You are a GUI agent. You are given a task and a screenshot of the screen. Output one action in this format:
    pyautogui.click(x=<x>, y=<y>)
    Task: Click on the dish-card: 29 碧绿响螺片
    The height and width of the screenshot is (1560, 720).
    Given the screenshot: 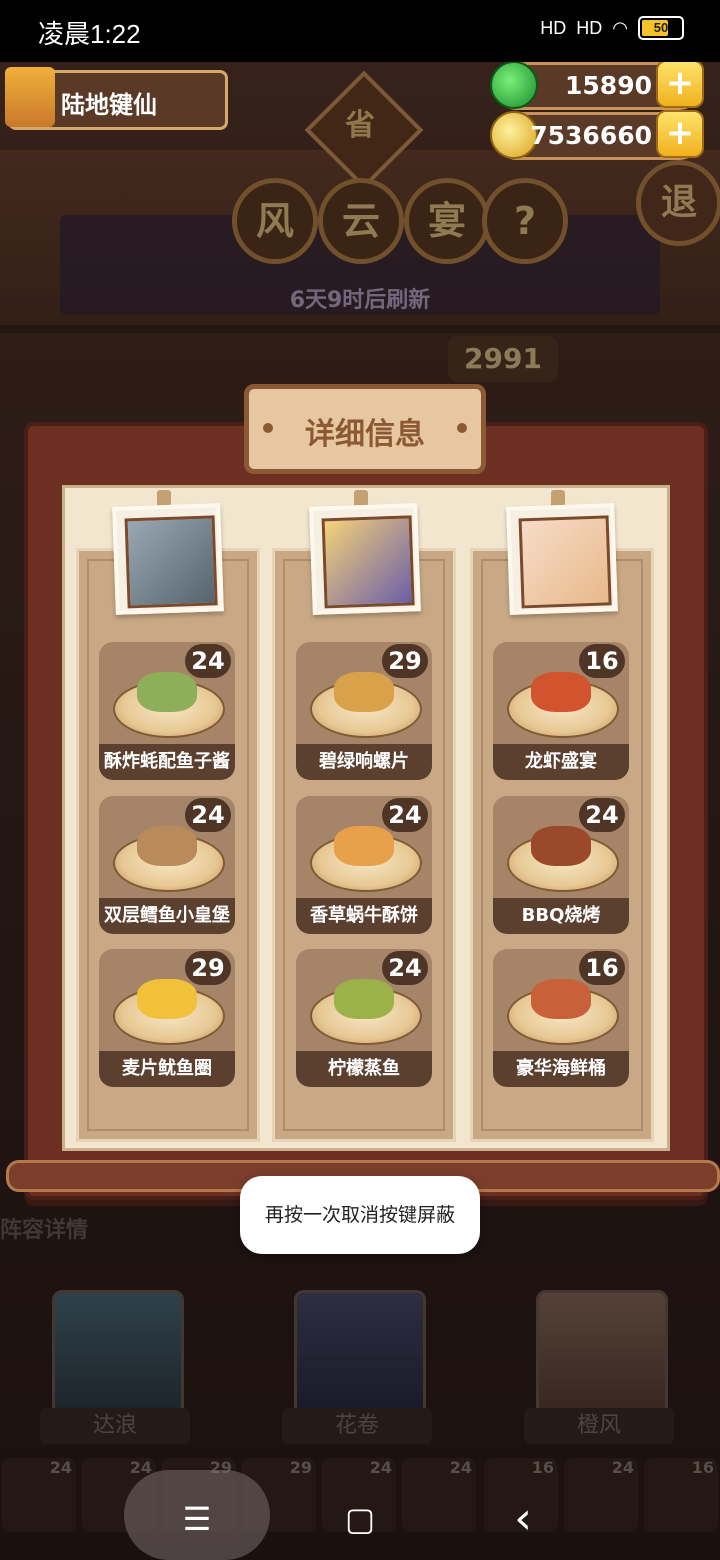 What is the action you would take?
    pyautogui.click(x=364, y=711)
    